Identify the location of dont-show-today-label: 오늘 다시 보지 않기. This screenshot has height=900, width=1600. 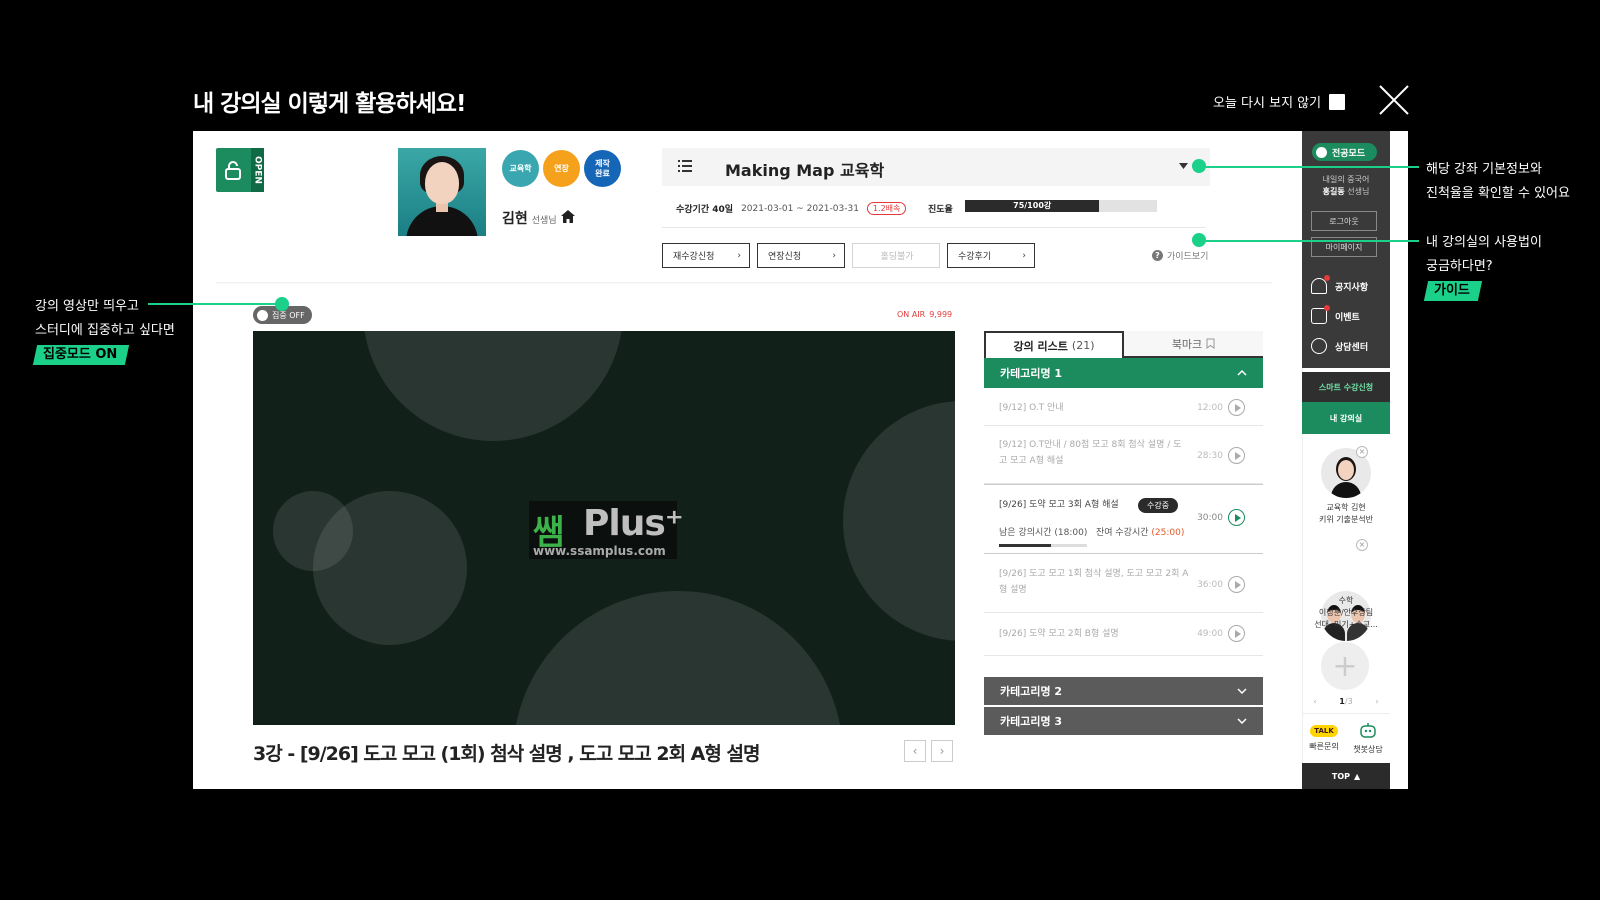
(1267, 103).